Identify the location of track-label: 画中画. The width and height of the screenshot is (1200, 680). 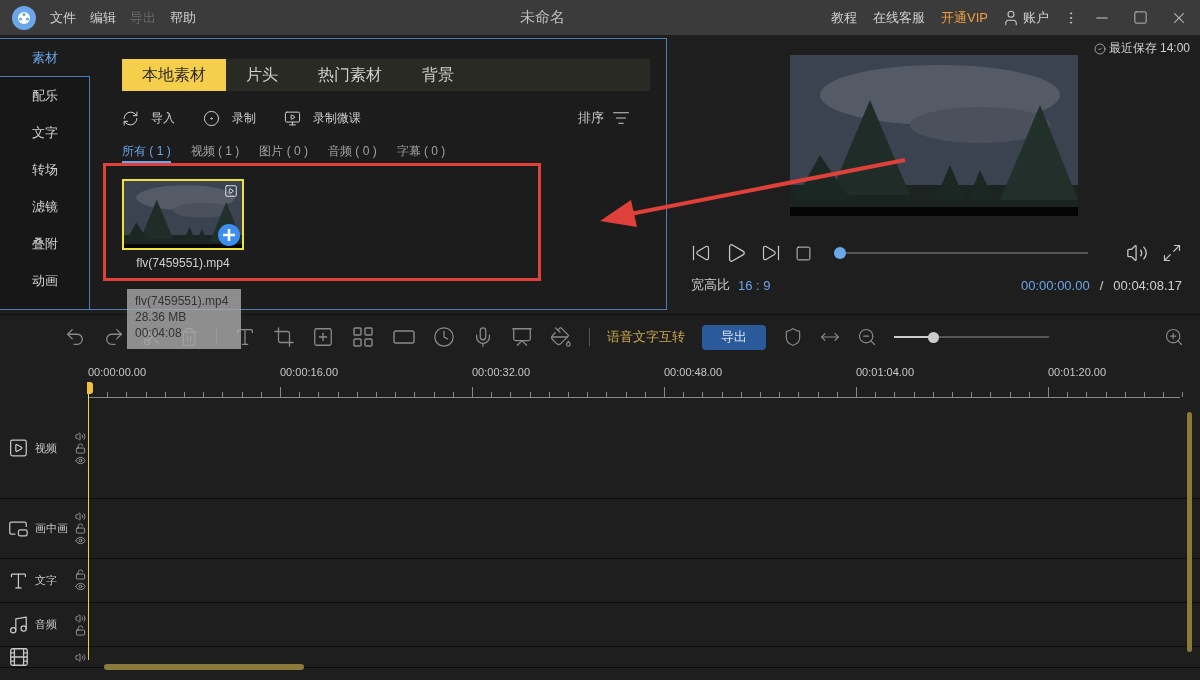
(51, 528).